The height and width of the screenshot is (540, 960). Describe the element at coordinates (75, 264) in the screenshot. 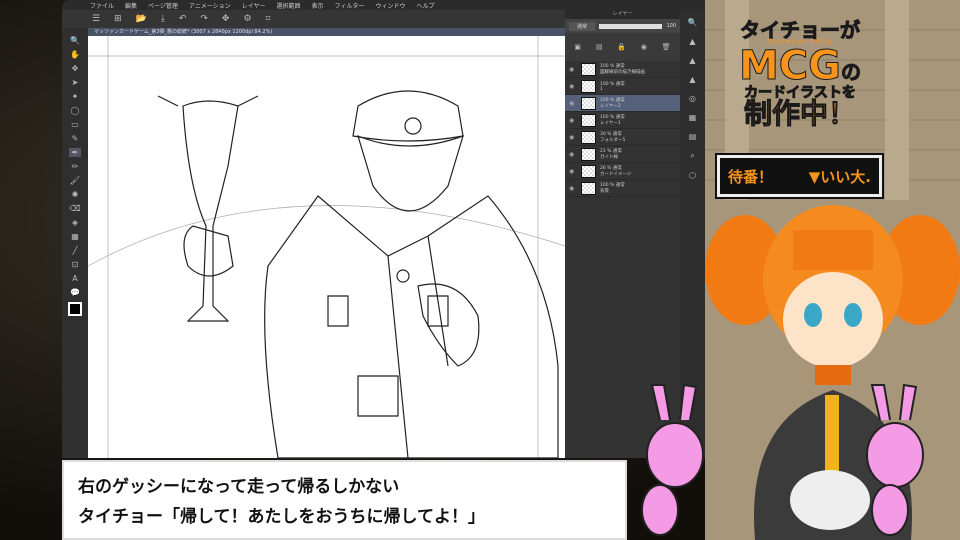

I see `frame-tool-icon: ⊡` at that location.